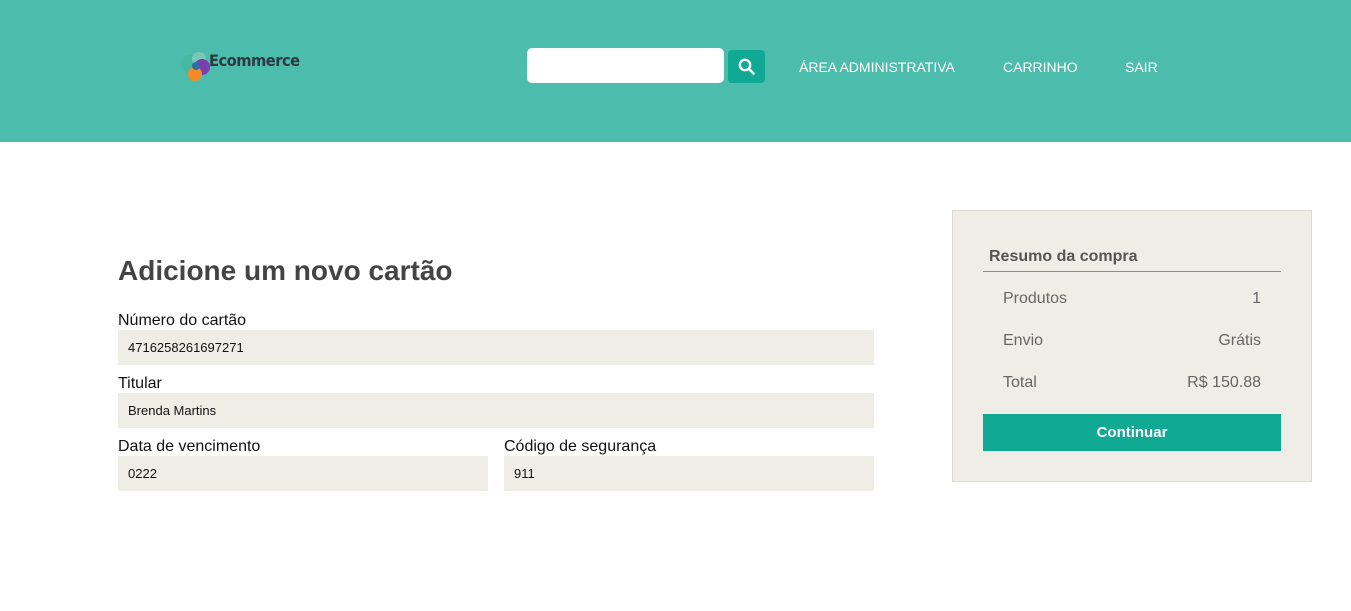 Image resolution: width=1351 pixels, height=611 pixels. Describe the element at coordinates (1035, 298) in the screenshot. I see `products-label: Produtos` at that location.